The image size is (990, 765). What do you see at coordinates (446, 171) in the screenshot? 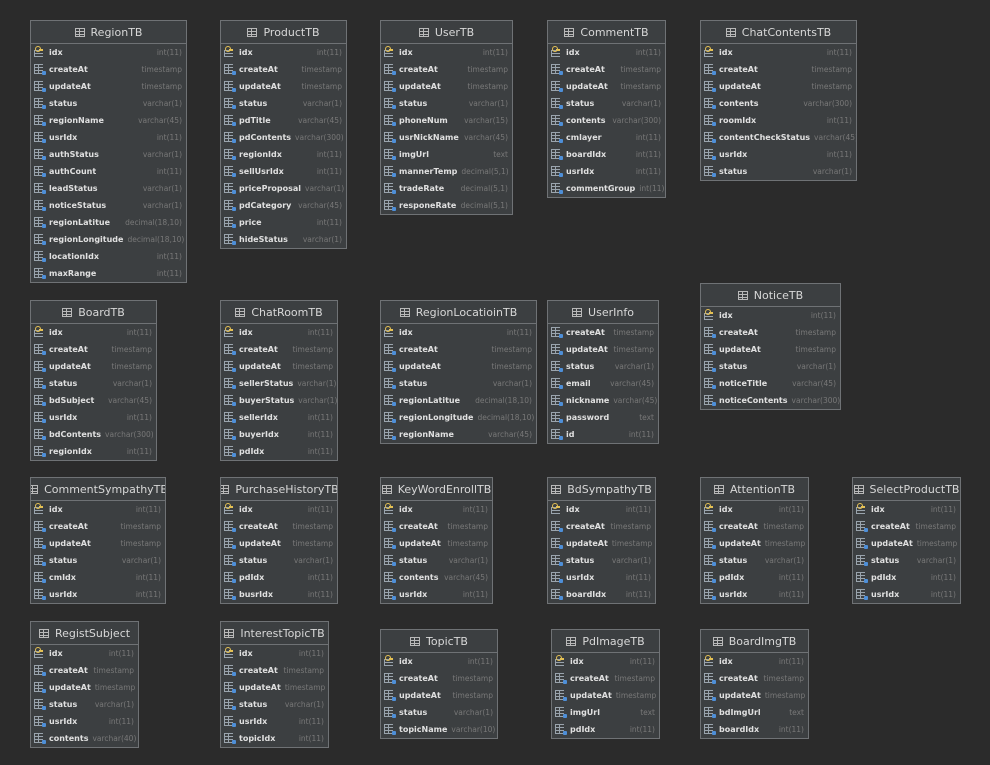
I see `column-row: mannerTemp decimal(5,1)` at bounding box center [446, 171].